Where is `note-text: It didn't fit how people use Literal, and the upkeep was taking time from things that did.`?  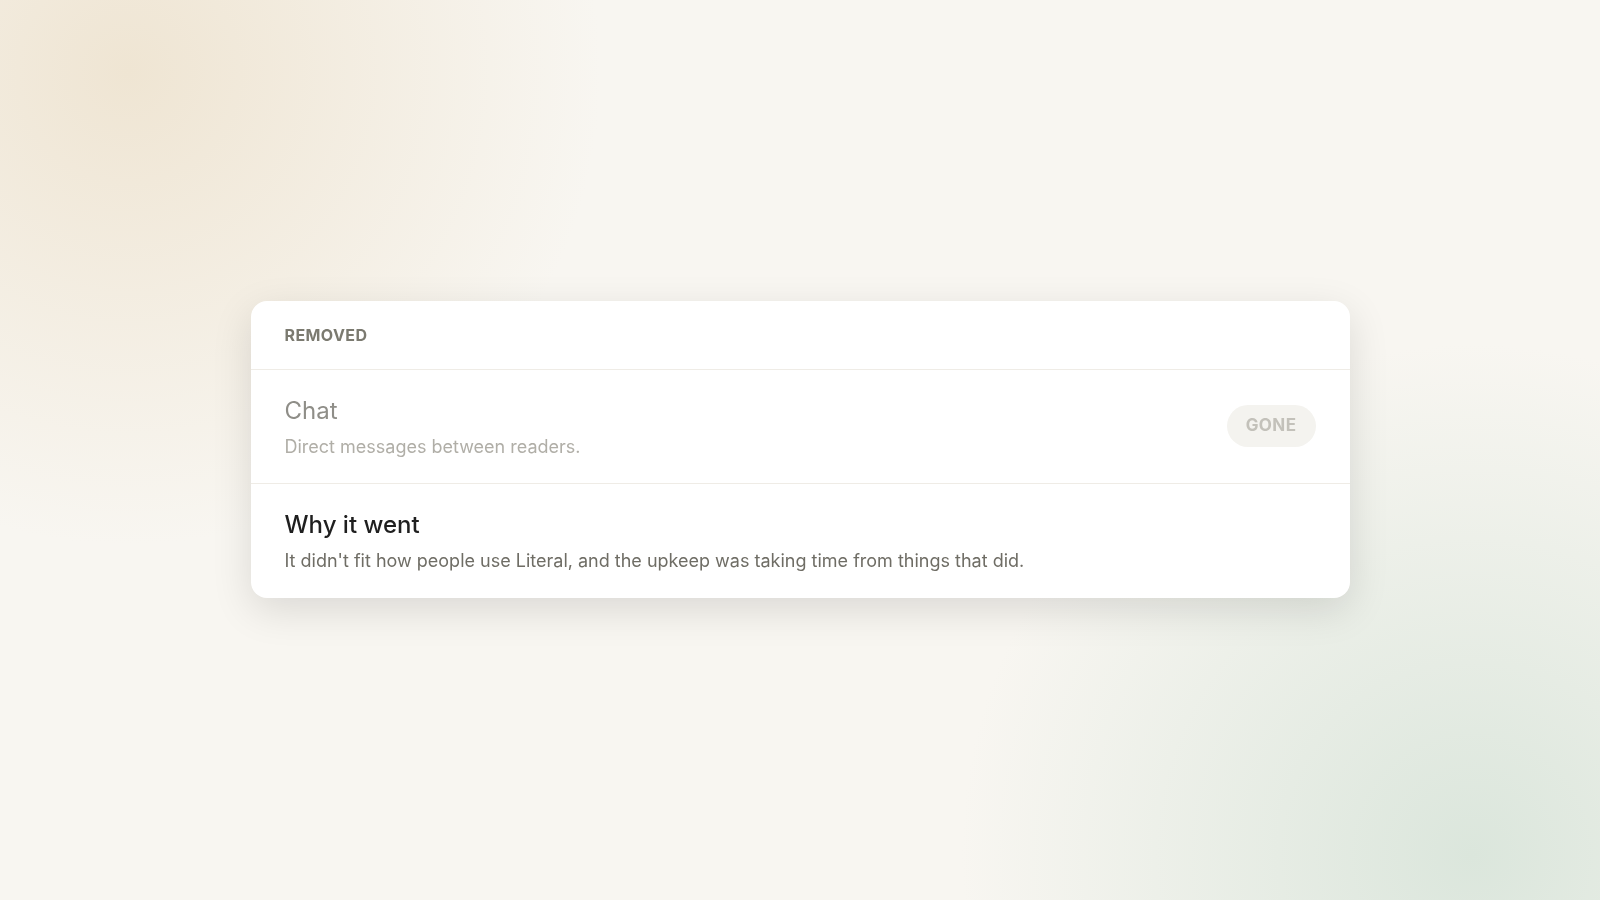 note-text: It didn't fit how people use Literal, and the upkeep was taking time from things that did. is located at coordinates (655, 561).